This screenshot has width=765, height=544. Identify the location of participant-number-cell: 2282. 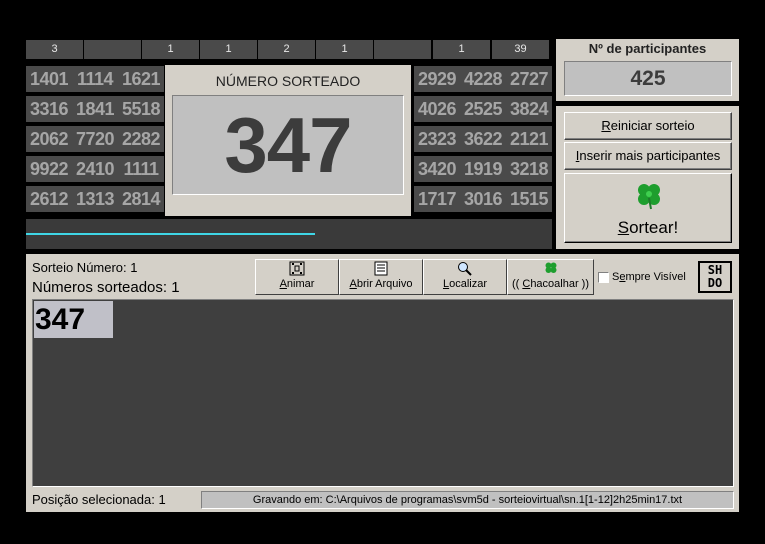
(141, 139).